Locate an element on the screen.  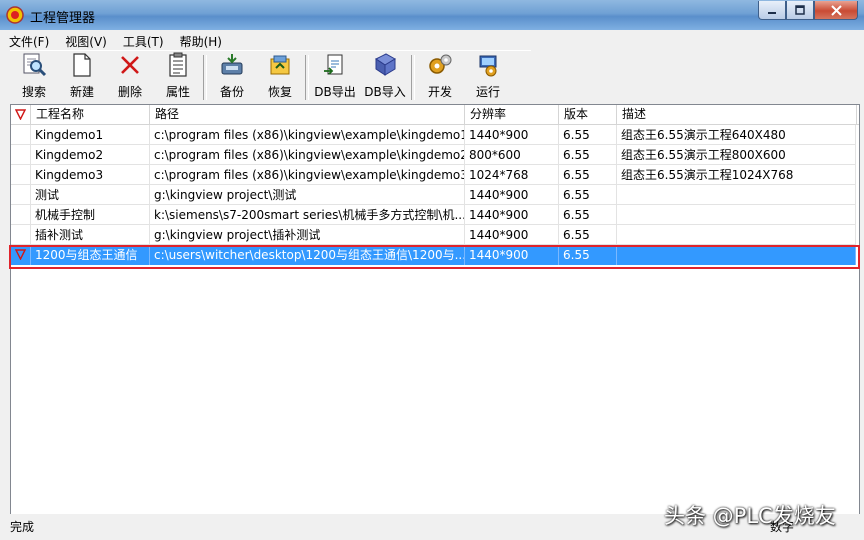
menu-view: 视图(V) is located at coordinates (85, 40).